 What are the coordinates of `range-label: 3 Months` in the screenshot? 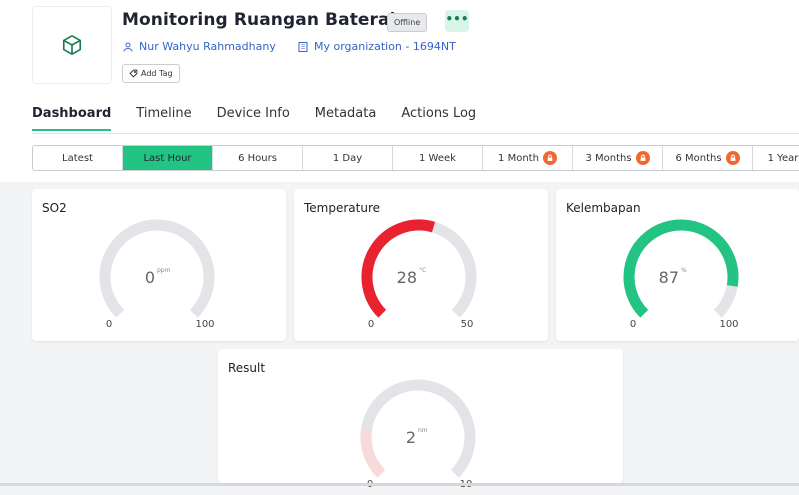 It's located at (608, 158).